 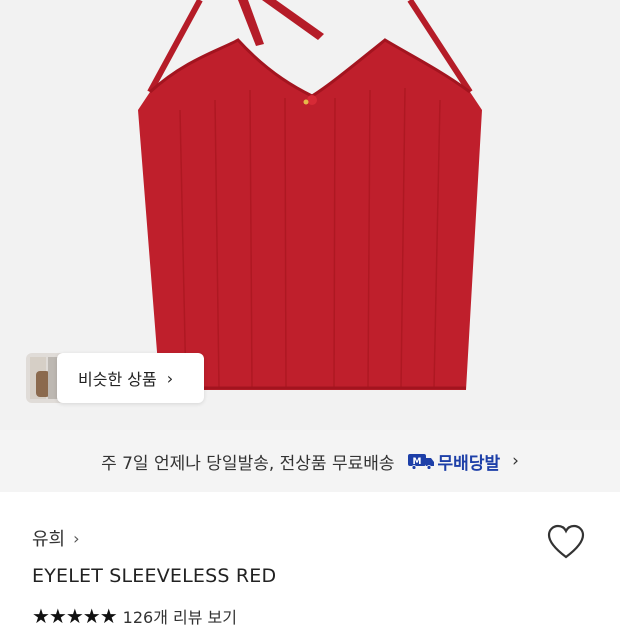 What do you see at coordinates (75, 616) in the screenshot?
I see `star-rating: ★★★★★` at bounding box center [75, 616].